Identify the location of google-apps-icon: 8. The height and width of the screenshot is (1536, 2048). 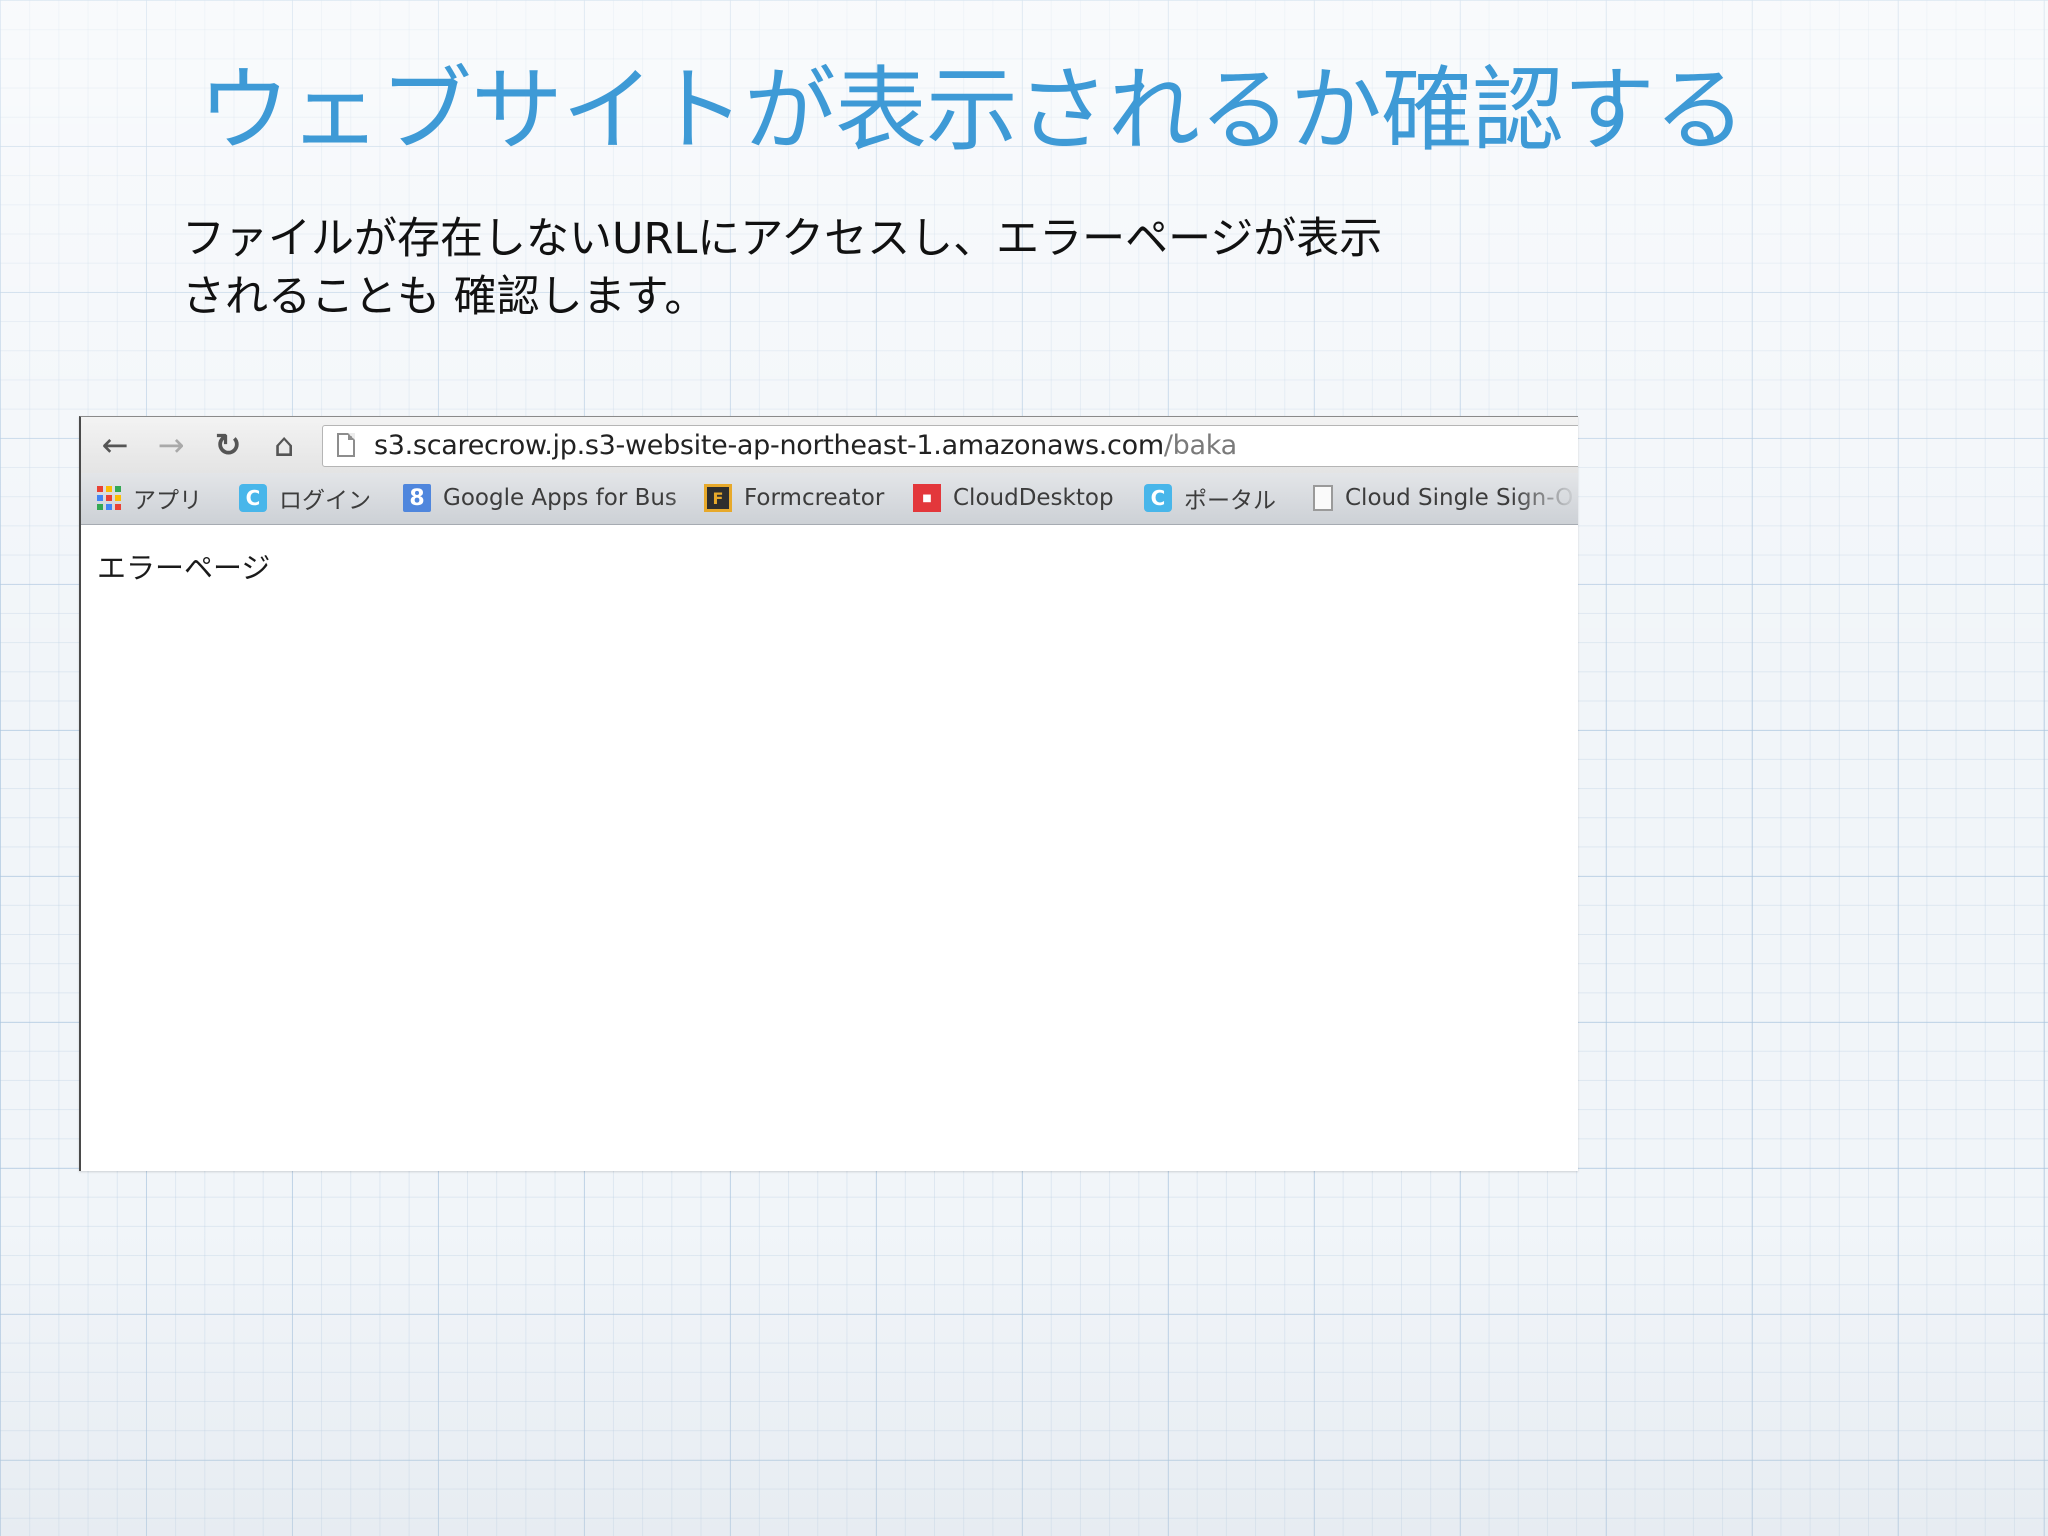
(417, 498).